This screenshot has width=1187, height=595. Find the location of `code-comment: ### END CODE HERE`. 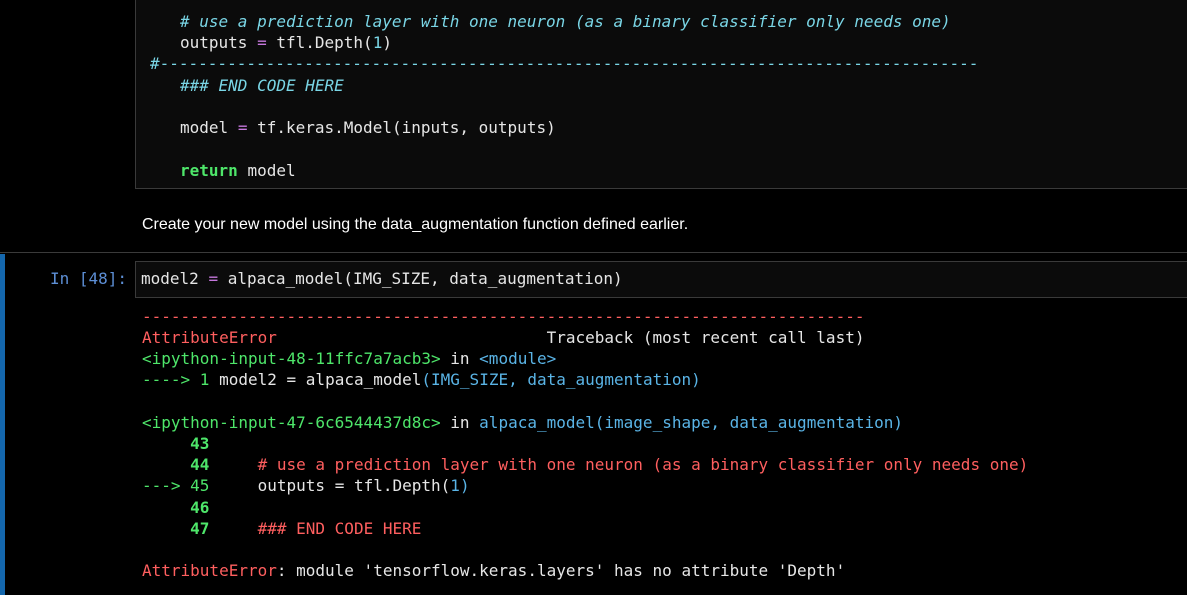

code-comment: ### END CODE HERE is located at coordinates (262, 85).